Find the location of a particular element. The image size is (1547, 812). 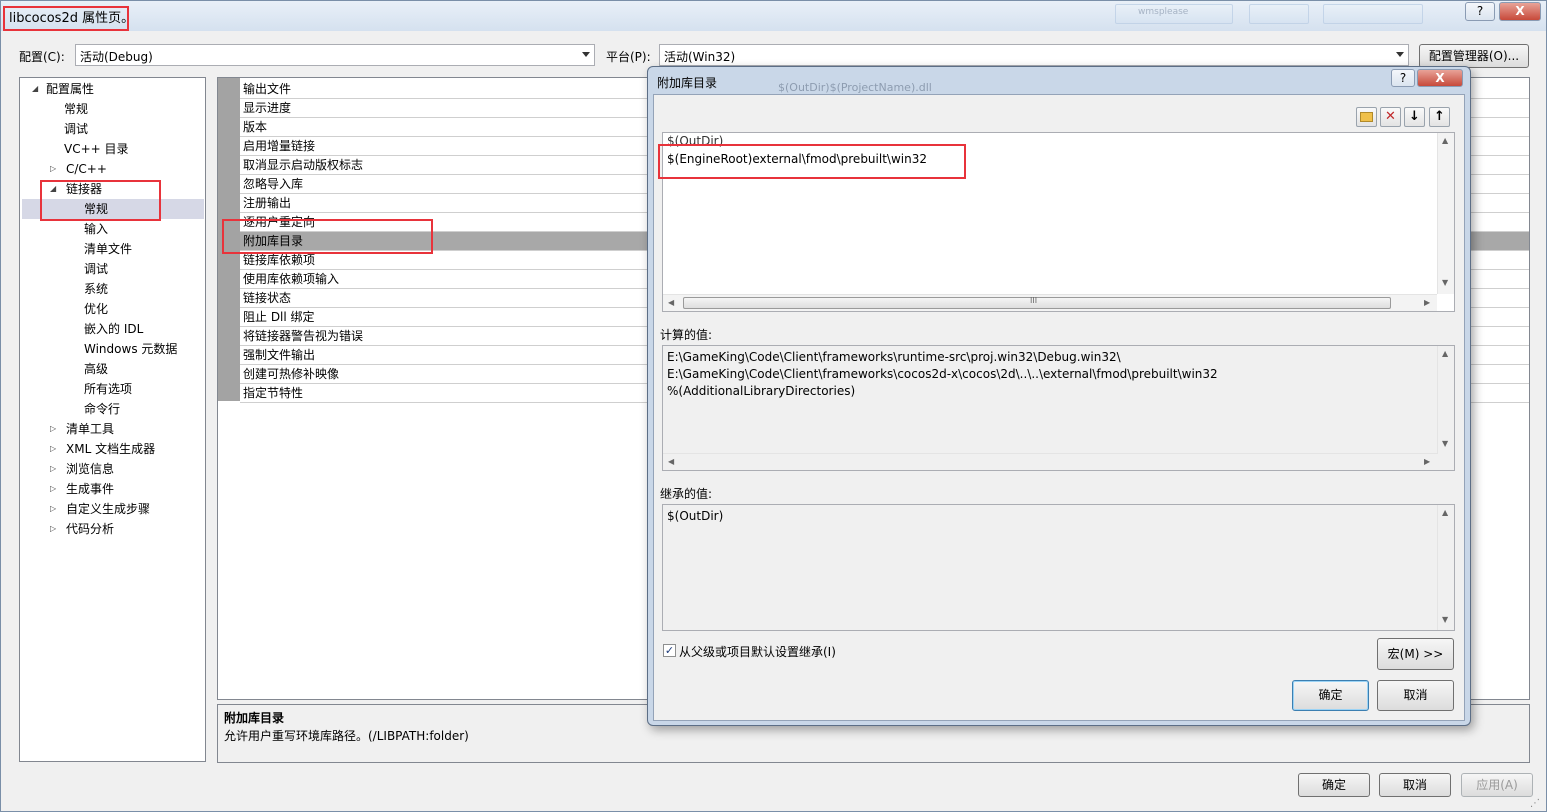

config-dropdown: 活动(Debug) is located at coordinates (335, 55).